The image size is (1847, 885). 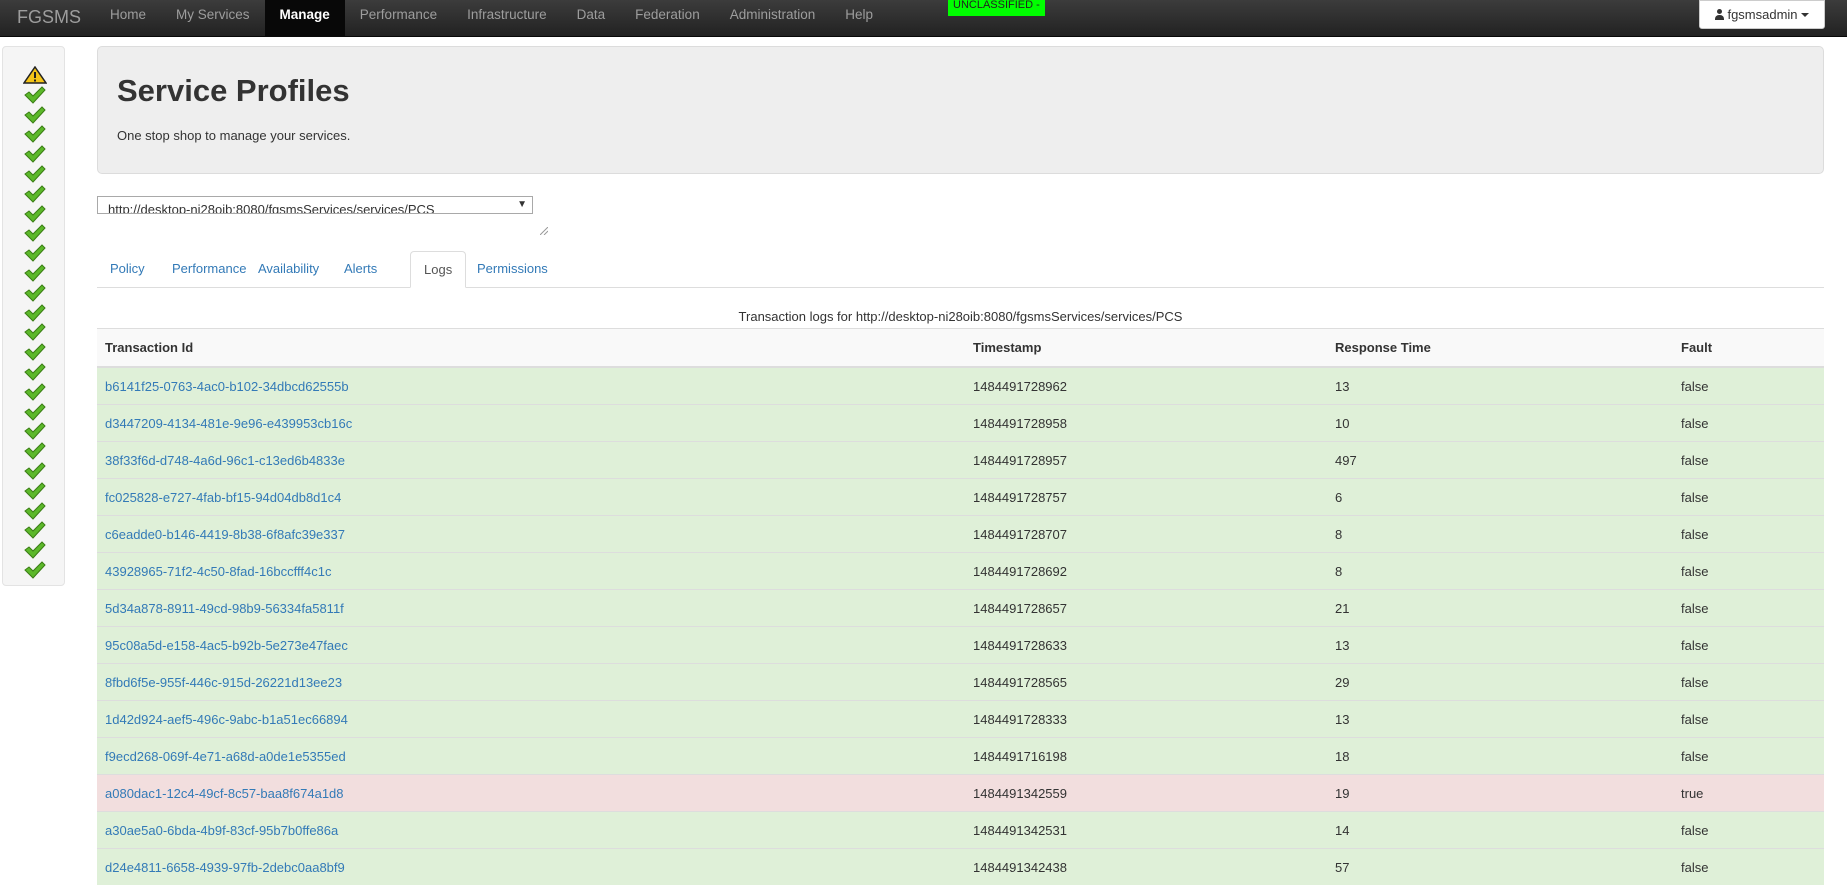 I want to click on resize-handle-icon, so click(x=544, y=231).